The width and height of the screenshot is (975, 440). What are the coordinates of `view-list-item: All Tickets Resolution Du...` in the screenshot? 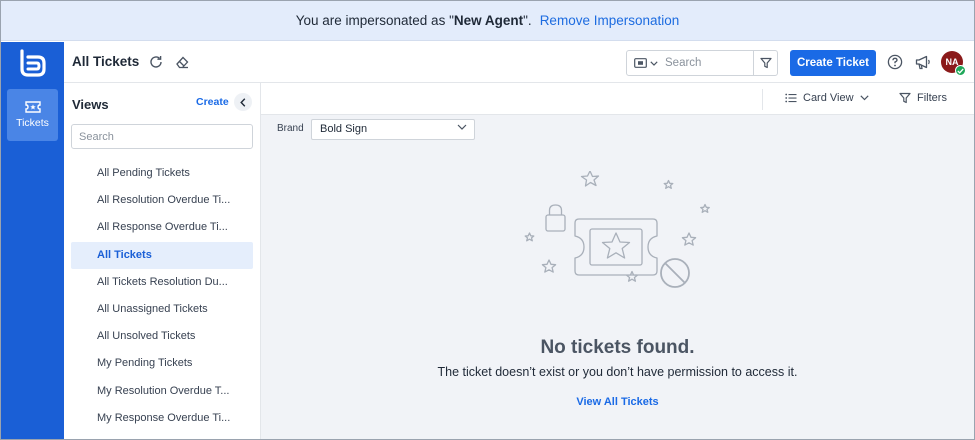 It's located at (162, 282).